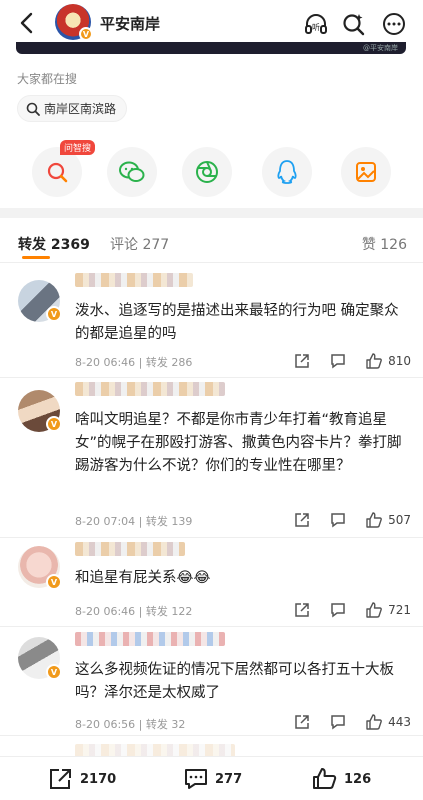 The image size is (423, 800). I want to click on bottom-comment-count: 277, so click(229, 779).